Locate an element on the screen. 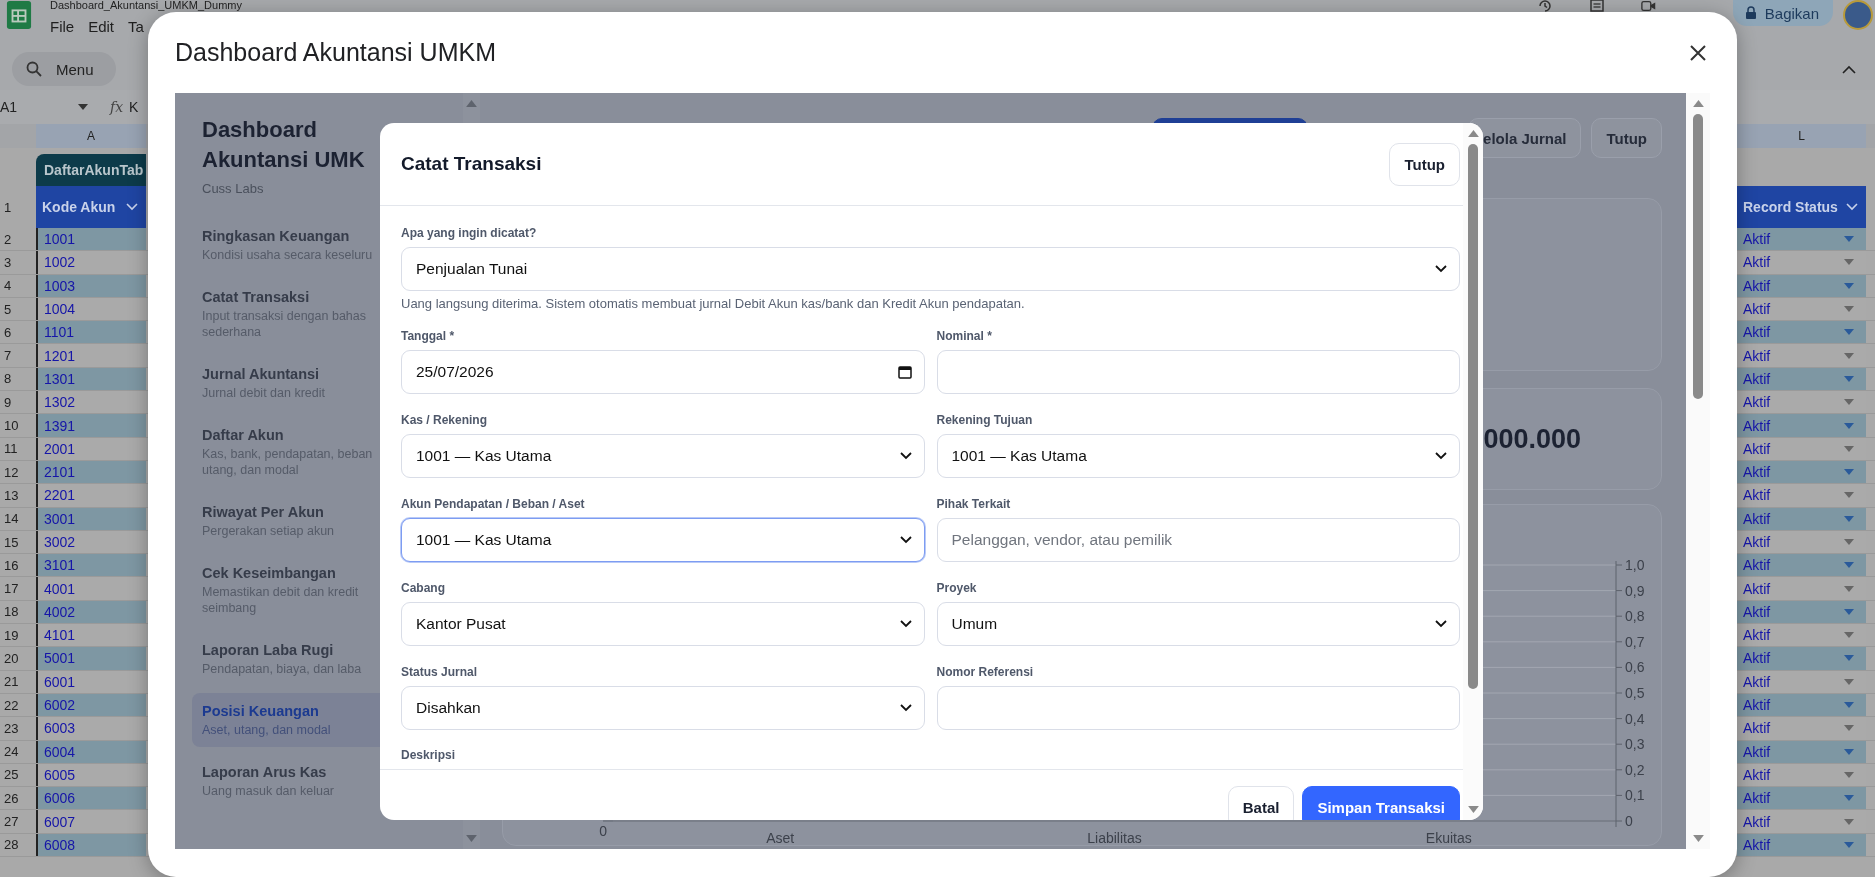  dropdown: Disahkan is located at coordinates (663, 708).